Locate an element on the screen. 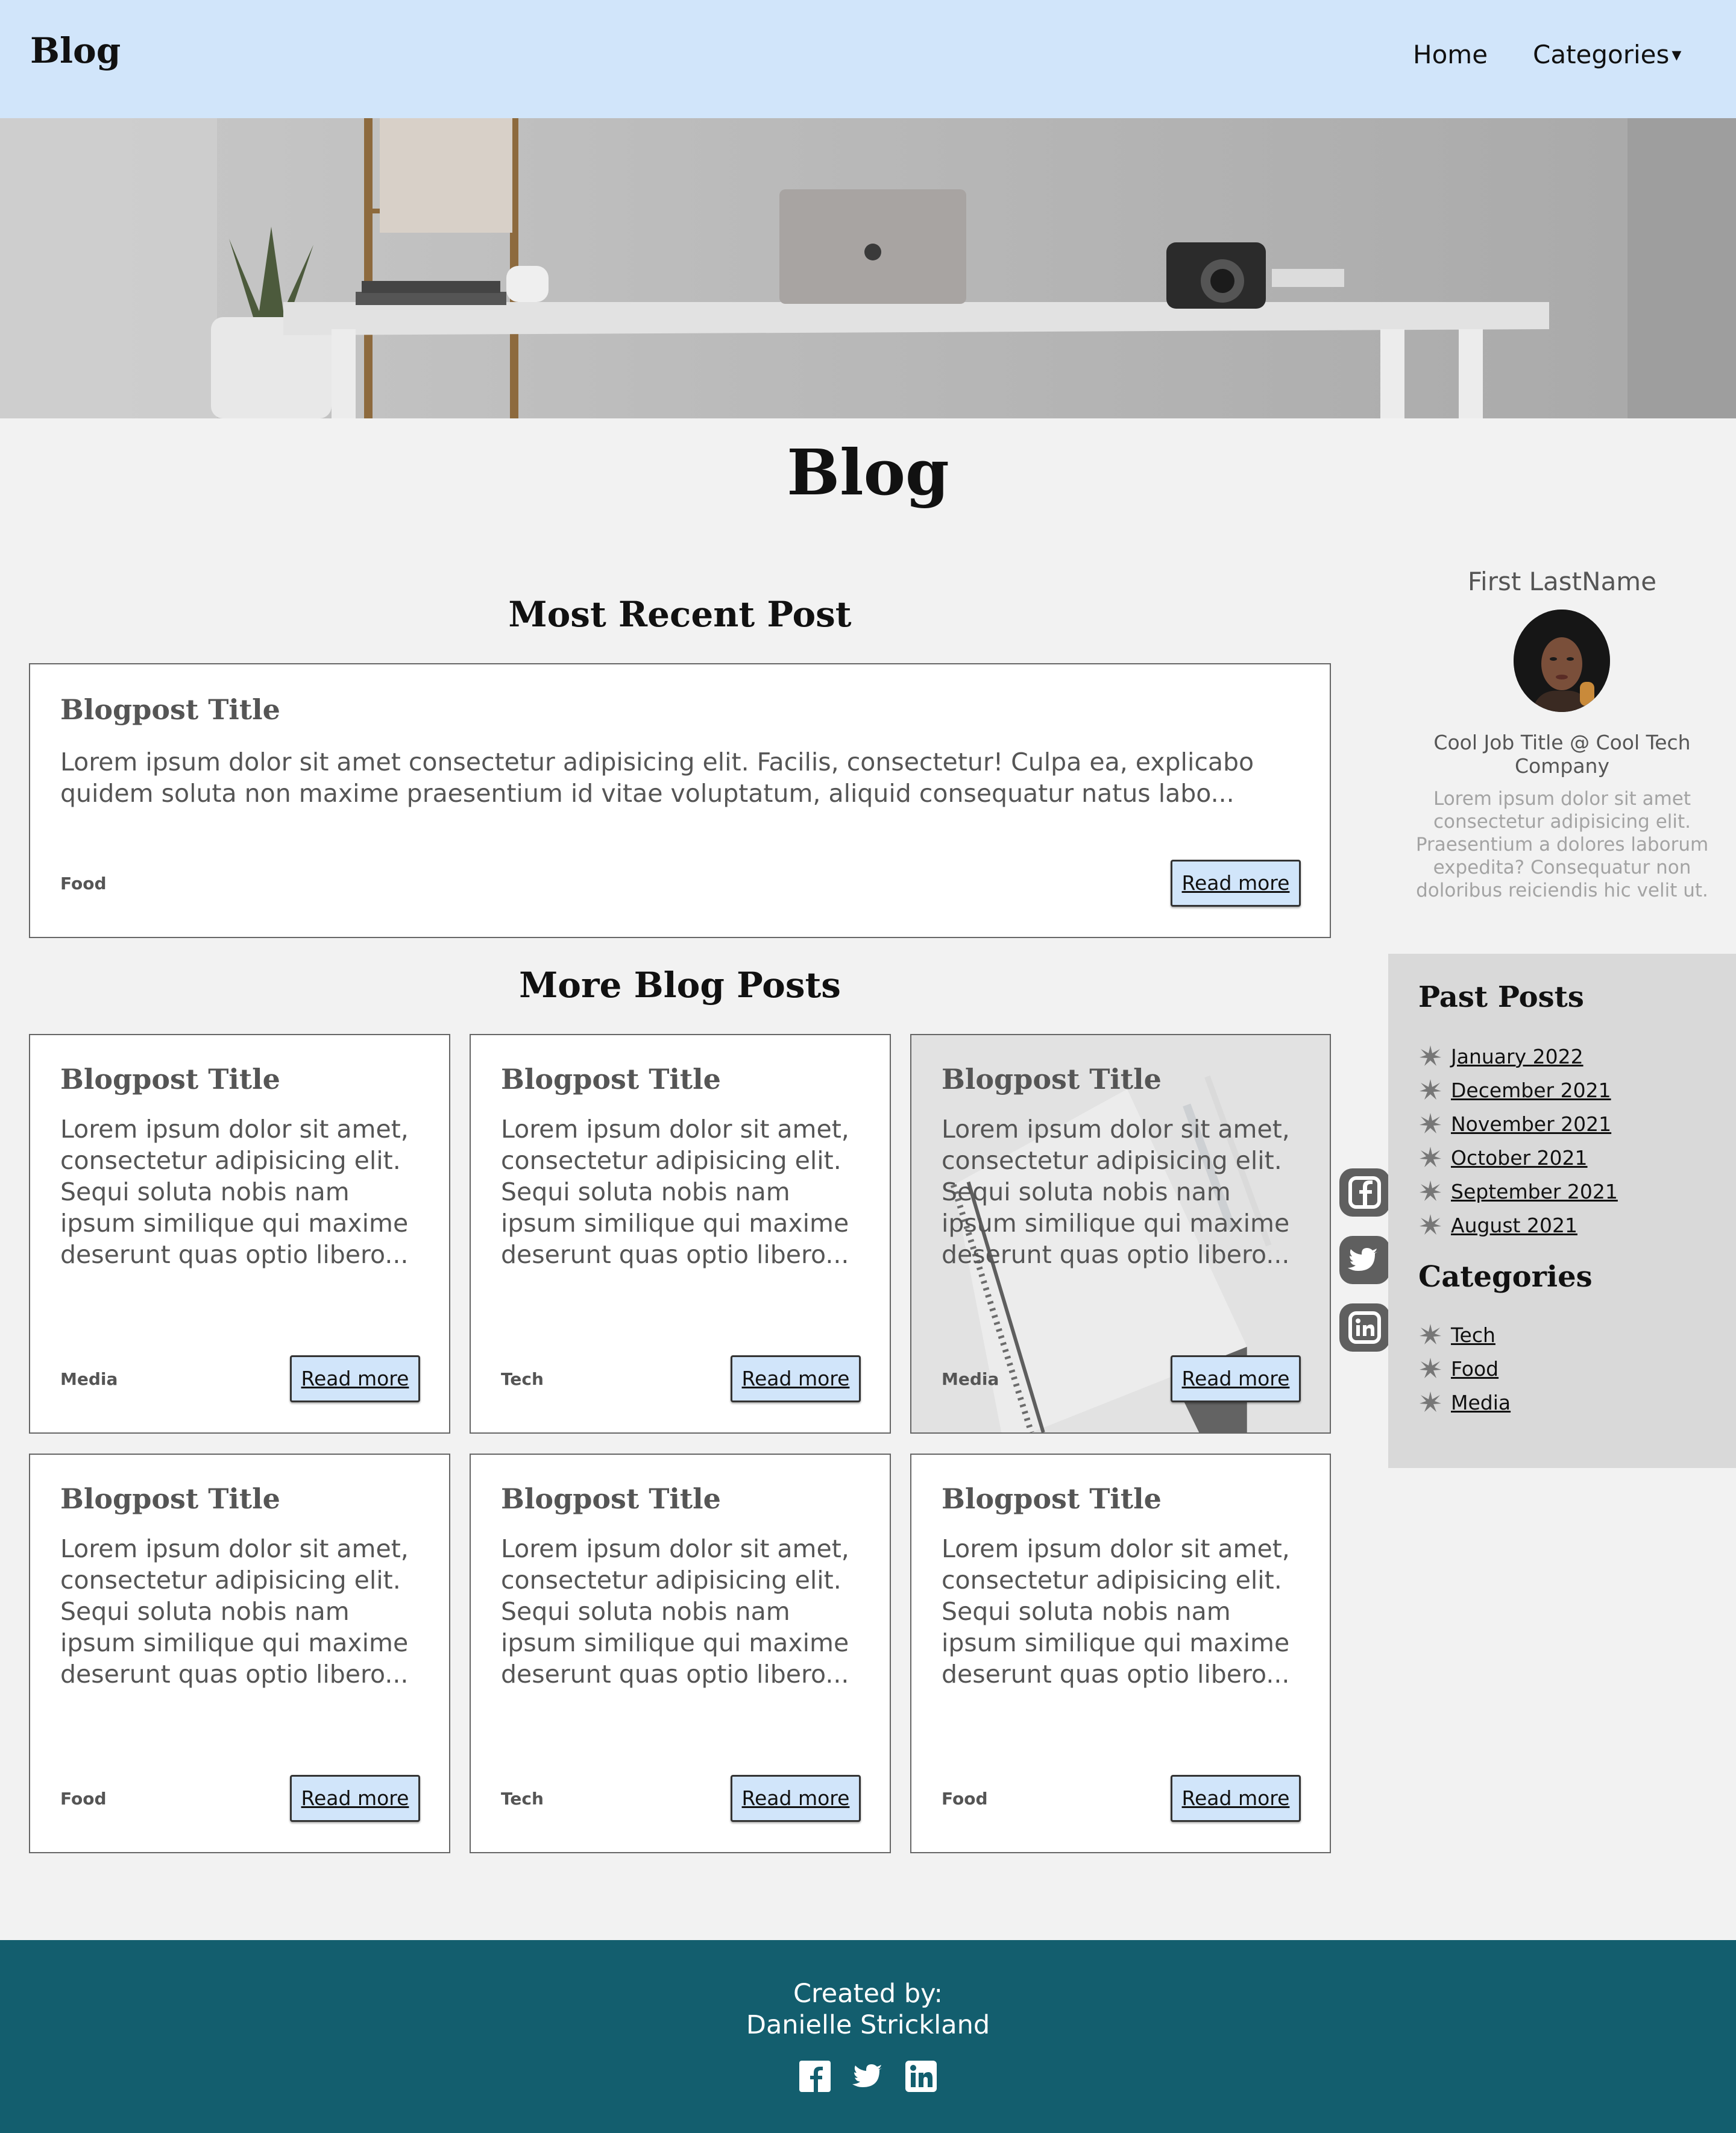 The width and height of the screenshot is (1736, 2133). past-post-link: August 2021 is located at coordinates (1514, 1225).